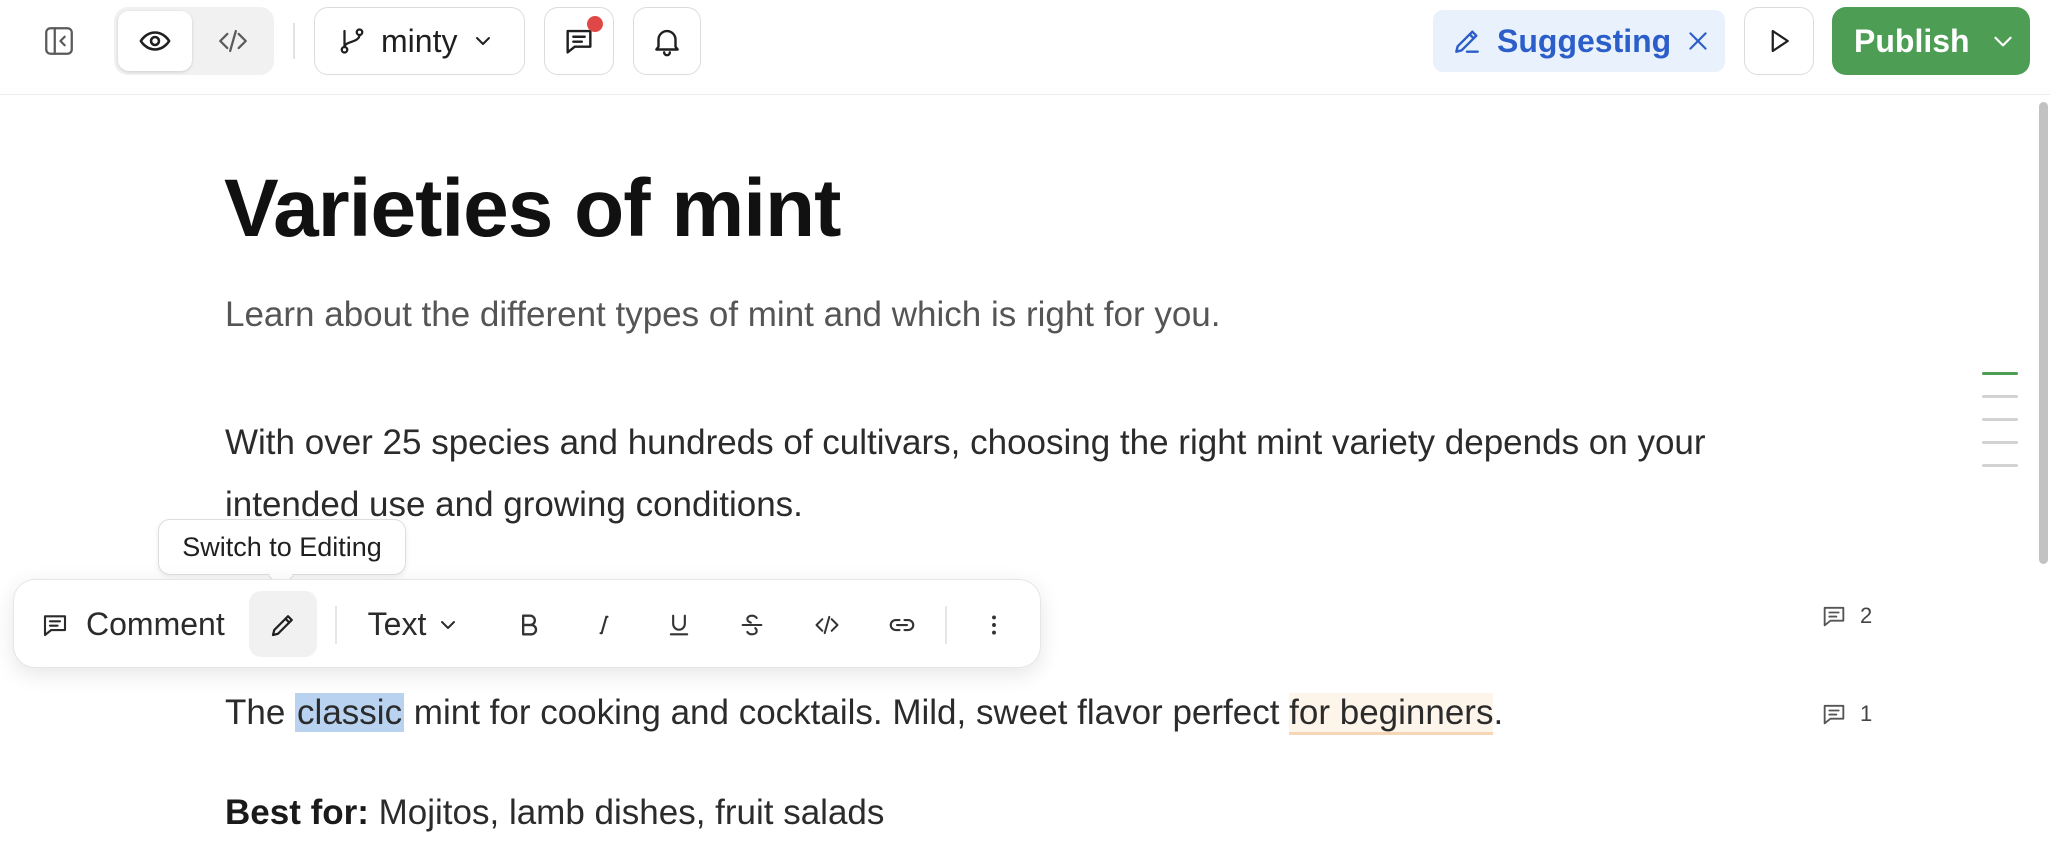  I want to click on strikethrough-button, so click(752, 624).